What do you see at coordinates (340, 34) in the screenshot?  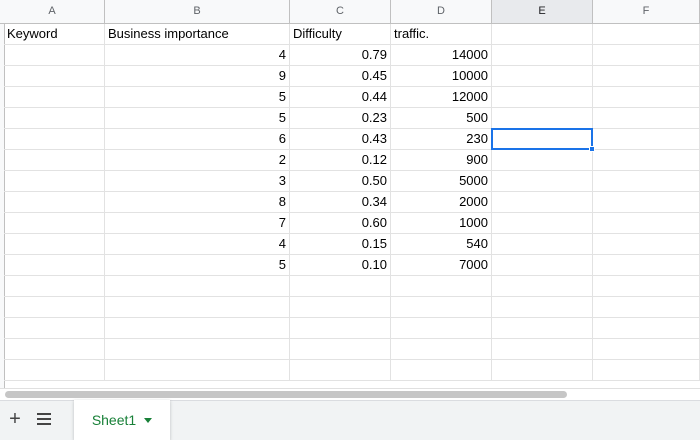 I see `grid-cell: Difficulty` at bounding box center [340, 34].